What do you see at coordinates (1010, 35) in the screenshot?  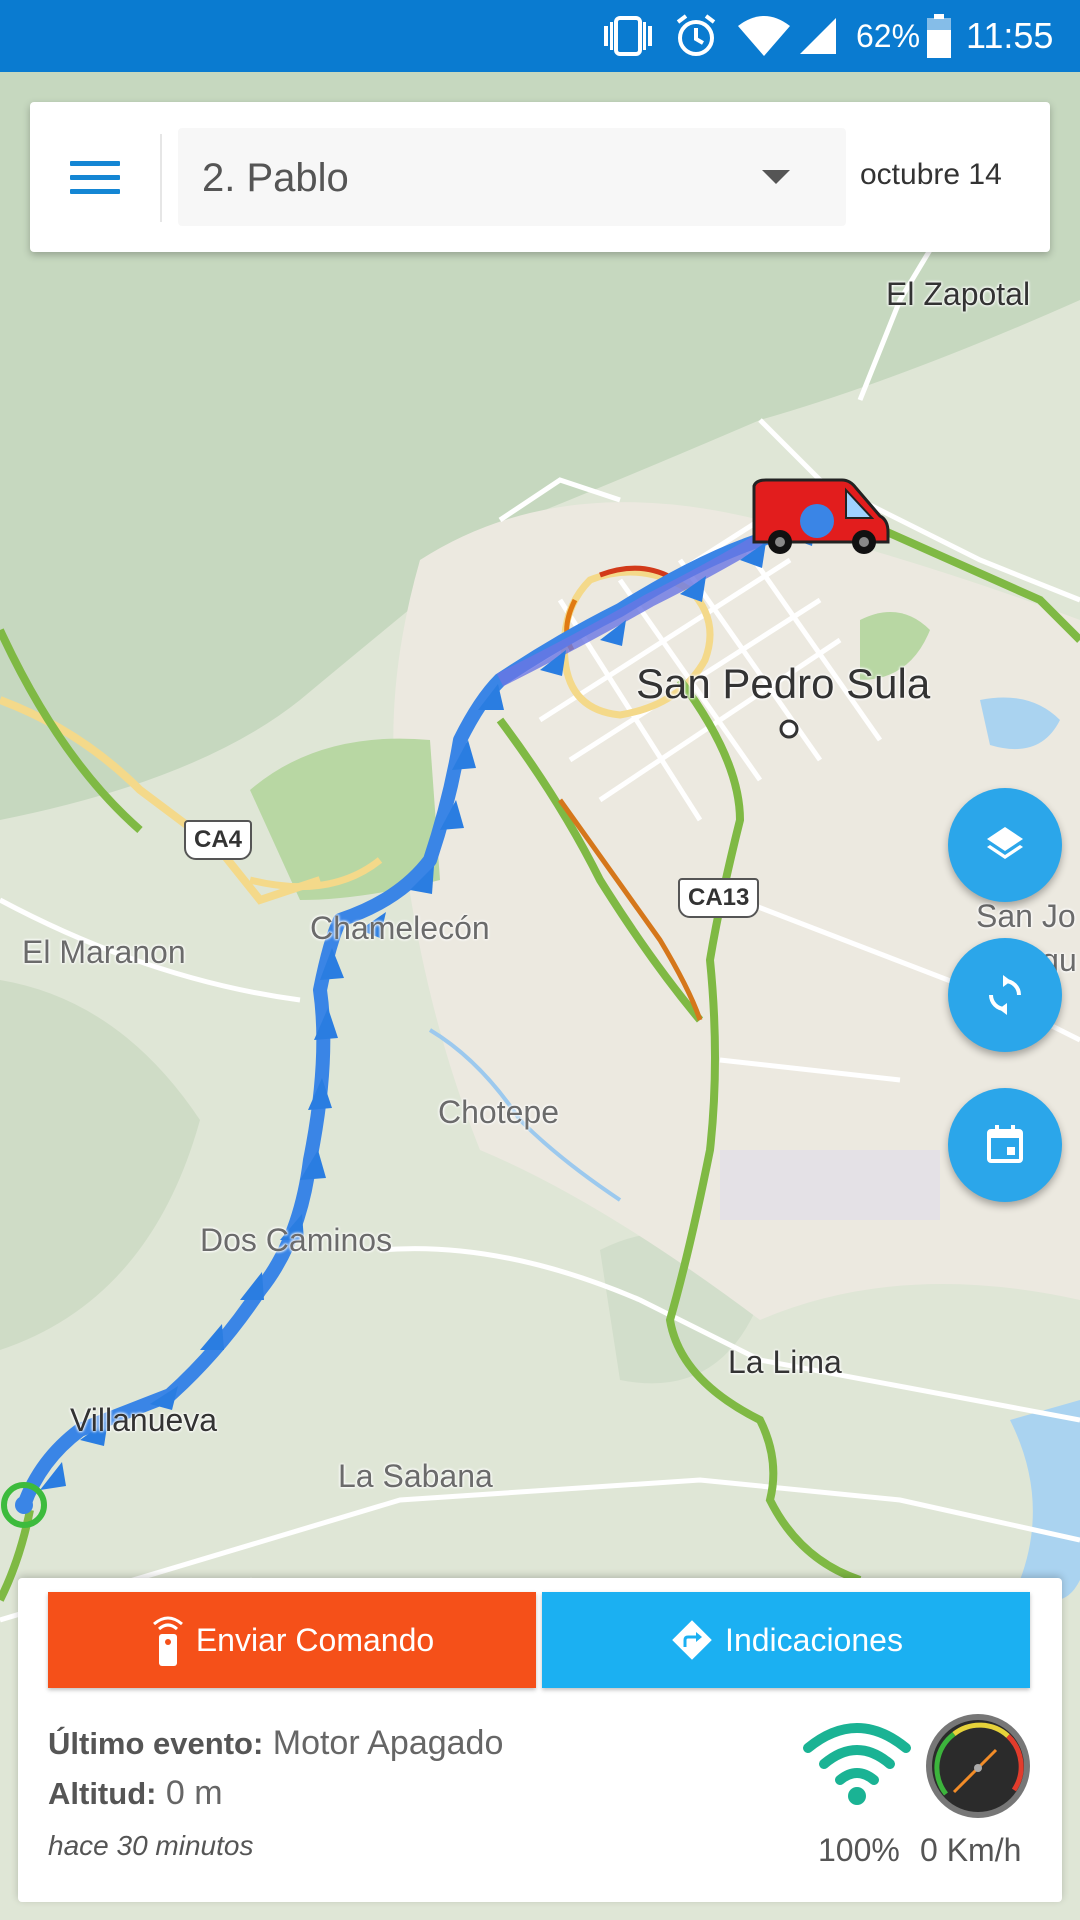 I see `clock: 11:55` at bounding box center [1010, 35].